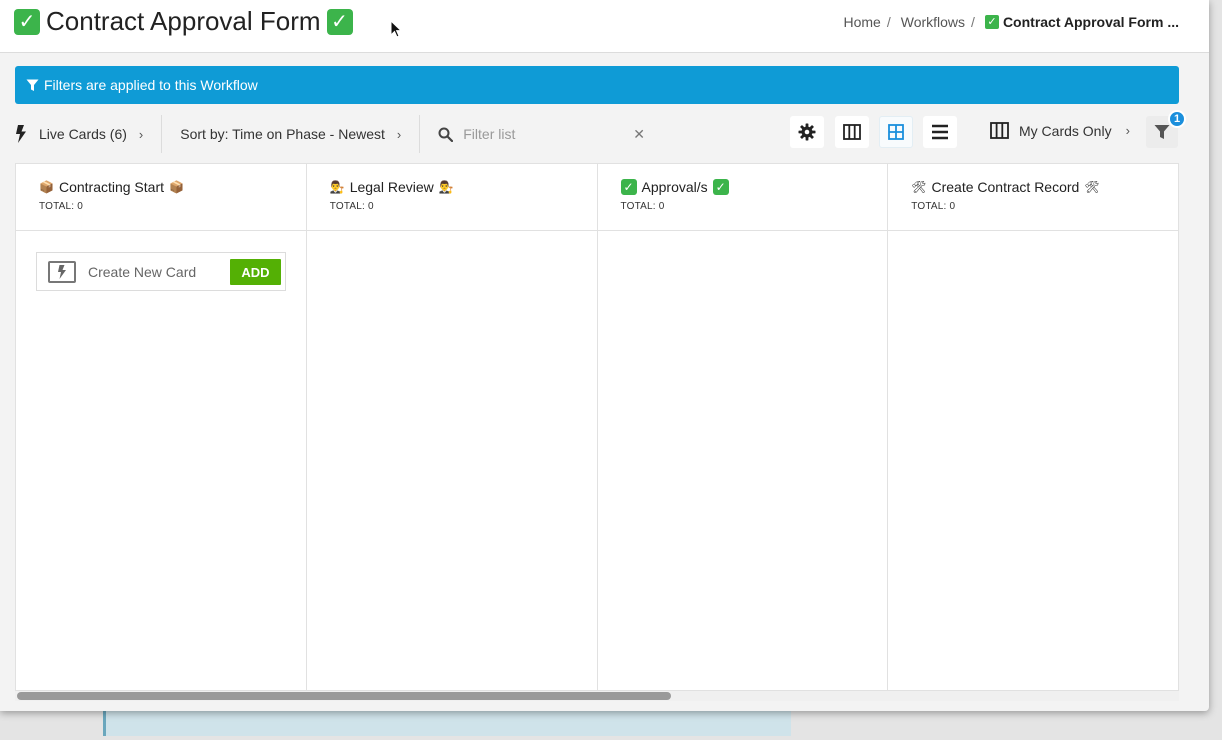  Describe the element at coordinates (742, 197) in the screenshot. I see `column-header: ✓ Approval/s ✓ TOTAL: 0` at that location.